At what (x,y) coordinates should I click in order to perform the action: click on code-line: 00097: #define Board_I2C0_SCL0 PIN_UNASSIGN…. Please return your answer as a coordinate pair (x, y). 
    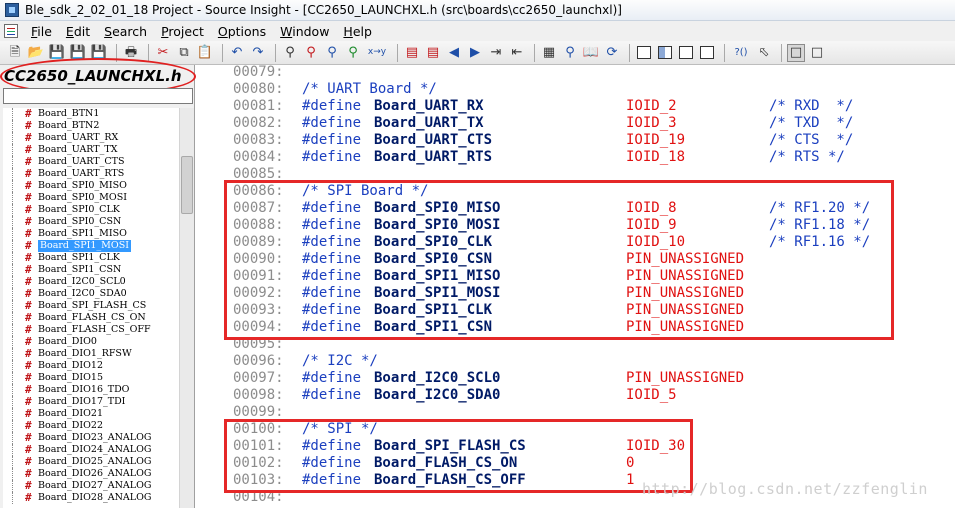
    Looking at the image, I should click on (576, 378).